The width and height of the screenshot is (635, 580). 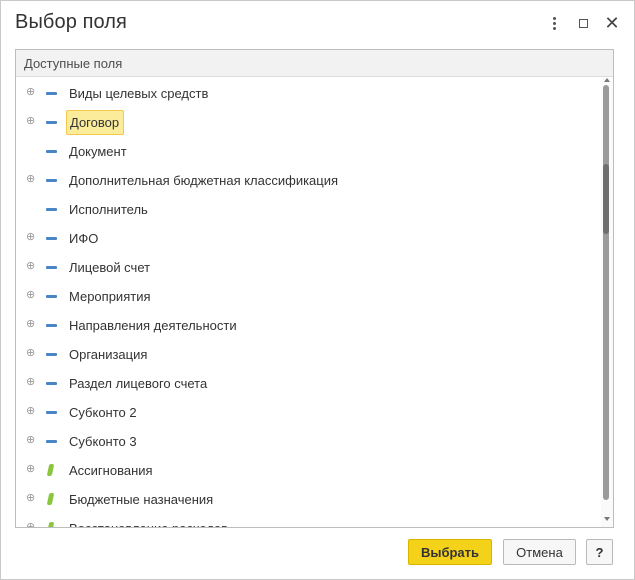 I want to click on help-button: ?, so click(x=599, y=552).